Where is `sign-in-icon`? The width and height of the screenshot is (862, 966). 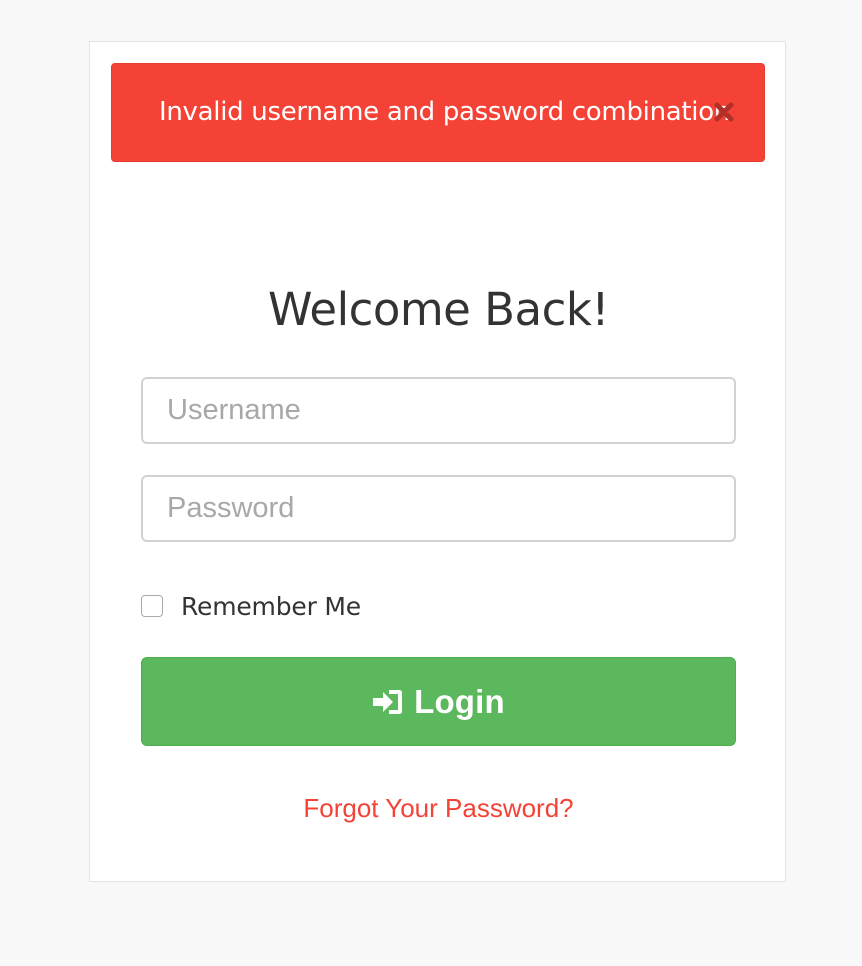 sign-in-icon is located at coordinates (388, 701).